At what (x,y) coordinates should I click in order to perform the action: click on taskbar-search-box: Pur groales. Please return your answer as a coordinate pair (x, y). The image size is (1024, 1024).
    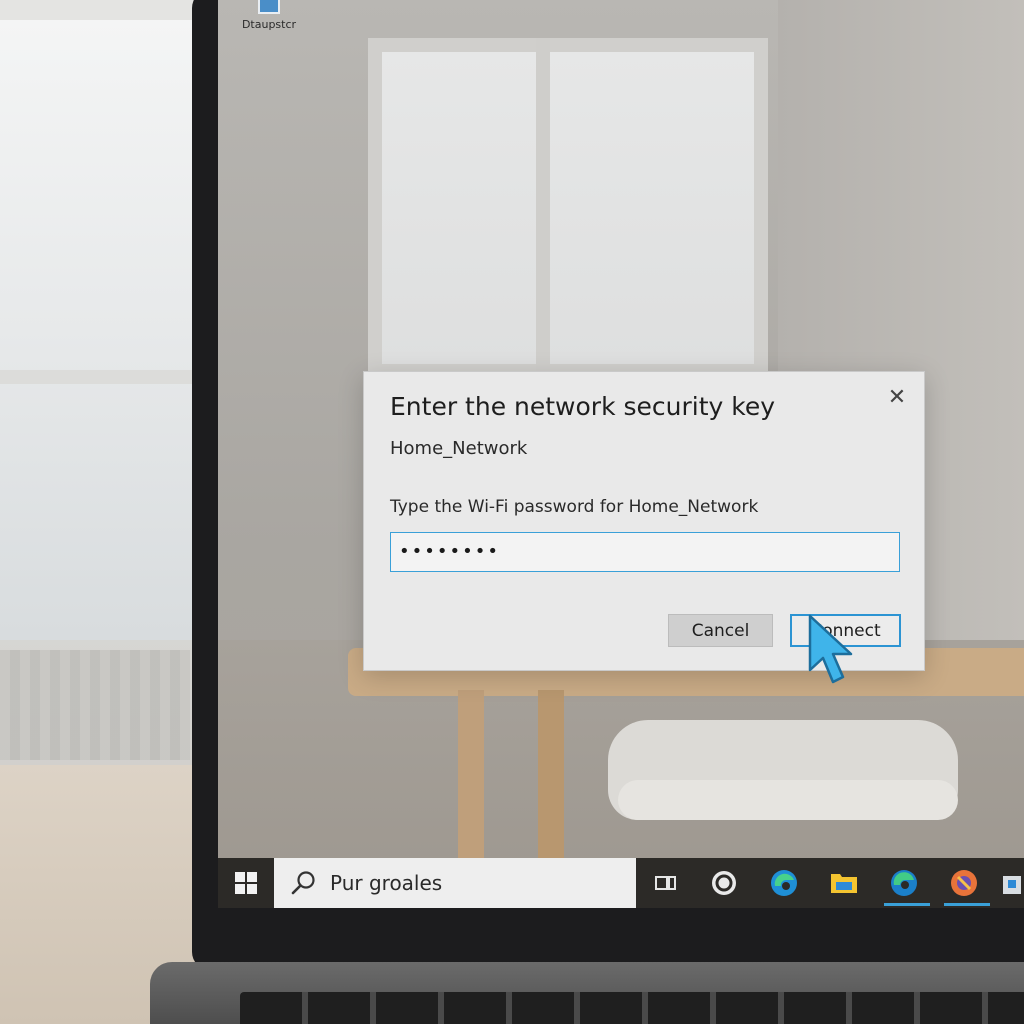
    Looking at the image, I should click on (455, 883).